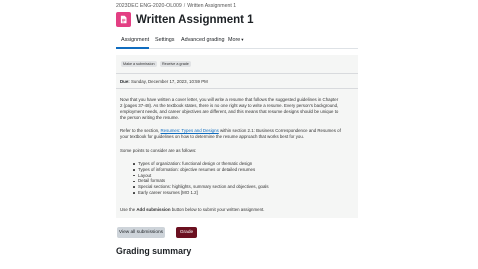 This screenshot has width=478, height=269. I want to click on status-pill-submission: Make a submission, so click(139, 64).